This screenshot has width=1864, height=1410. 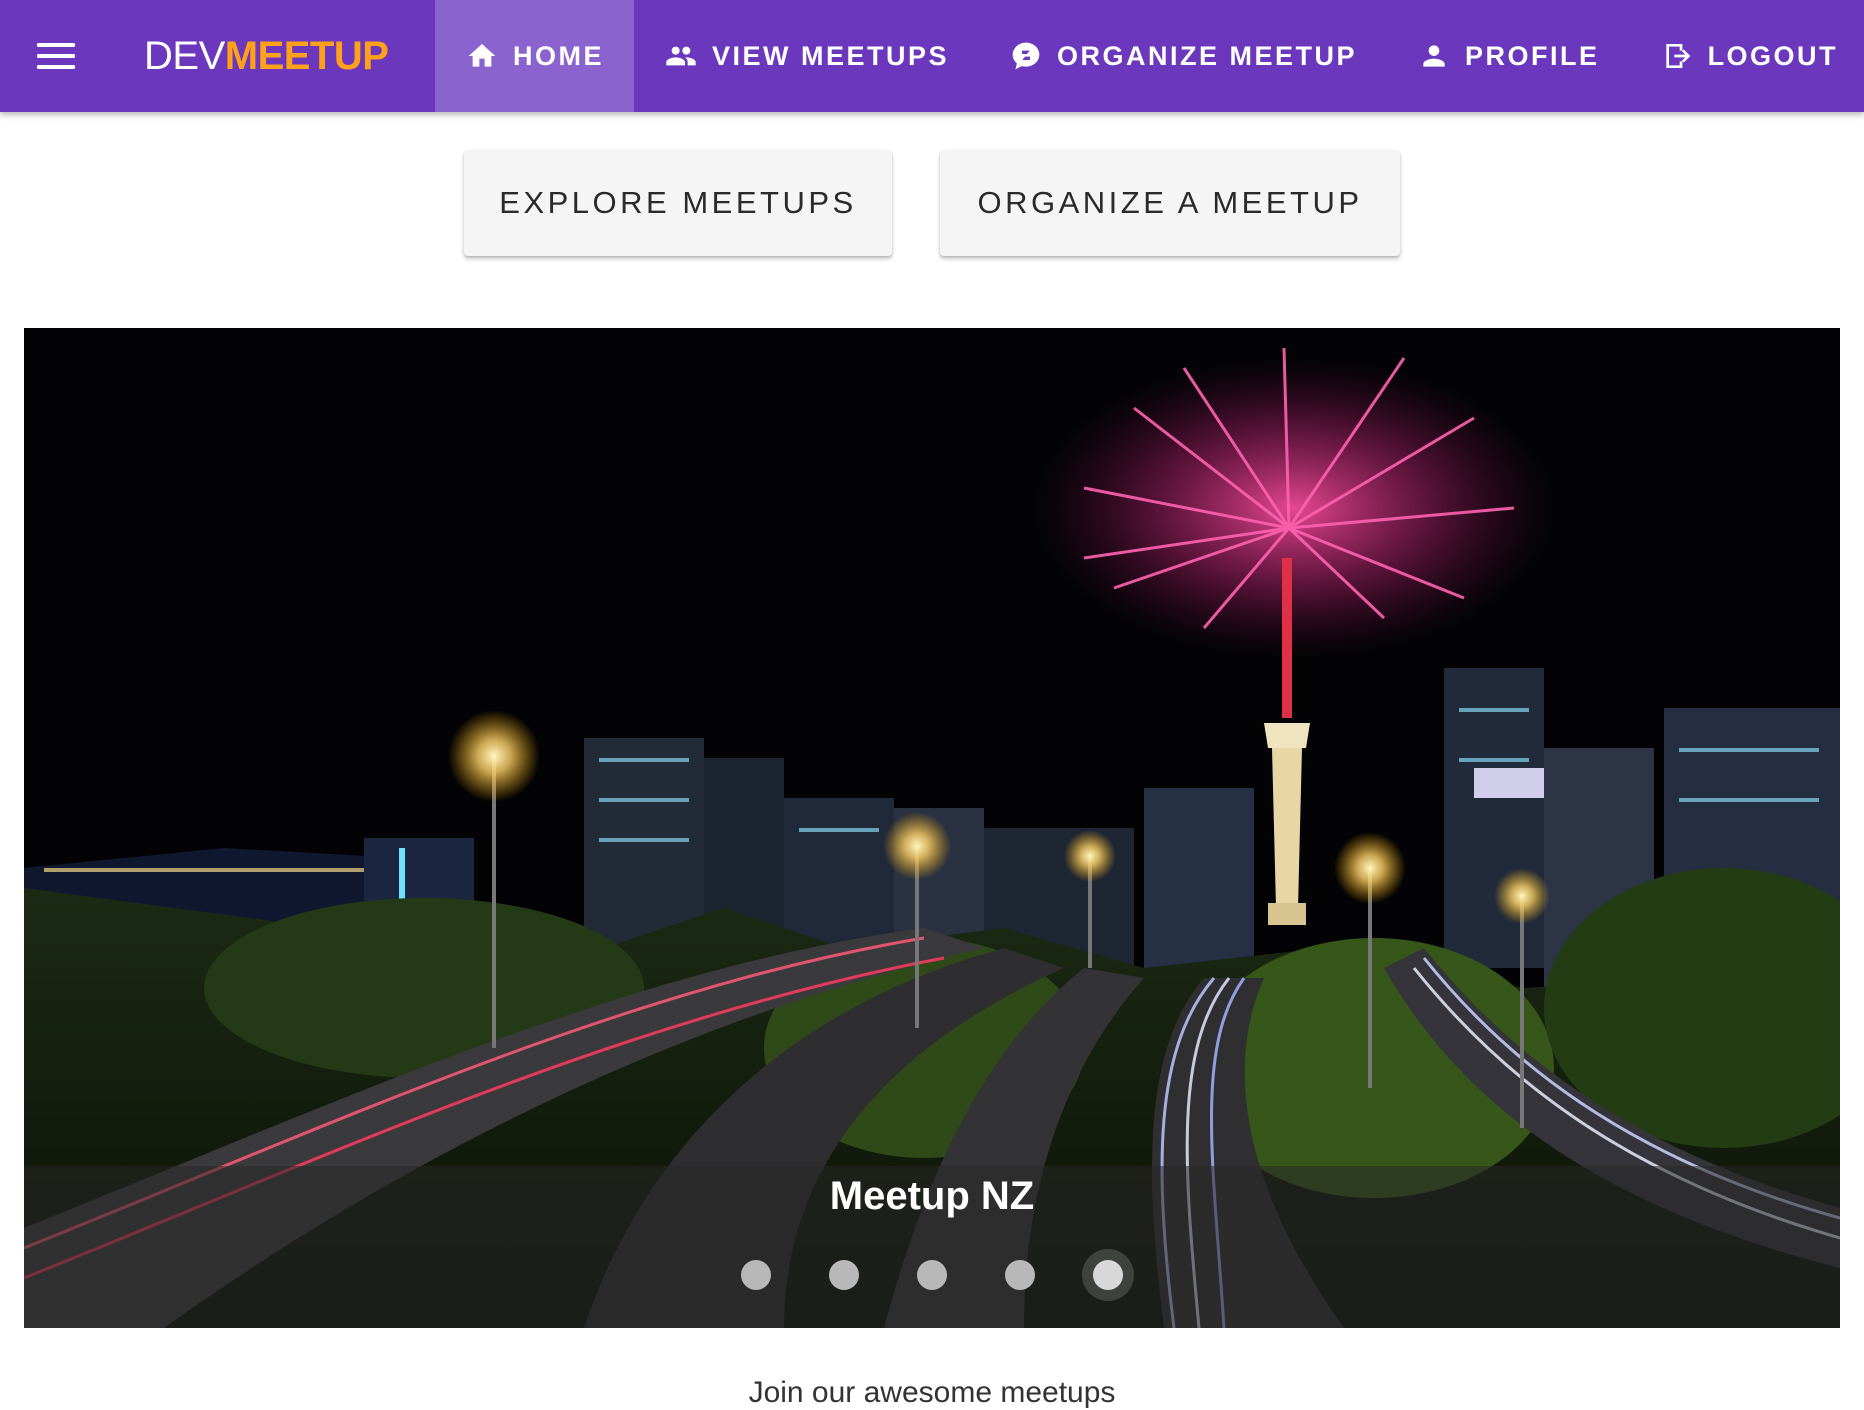 I want to click on brand-logo: DEVMEETUP, so click(x=266, y=56).